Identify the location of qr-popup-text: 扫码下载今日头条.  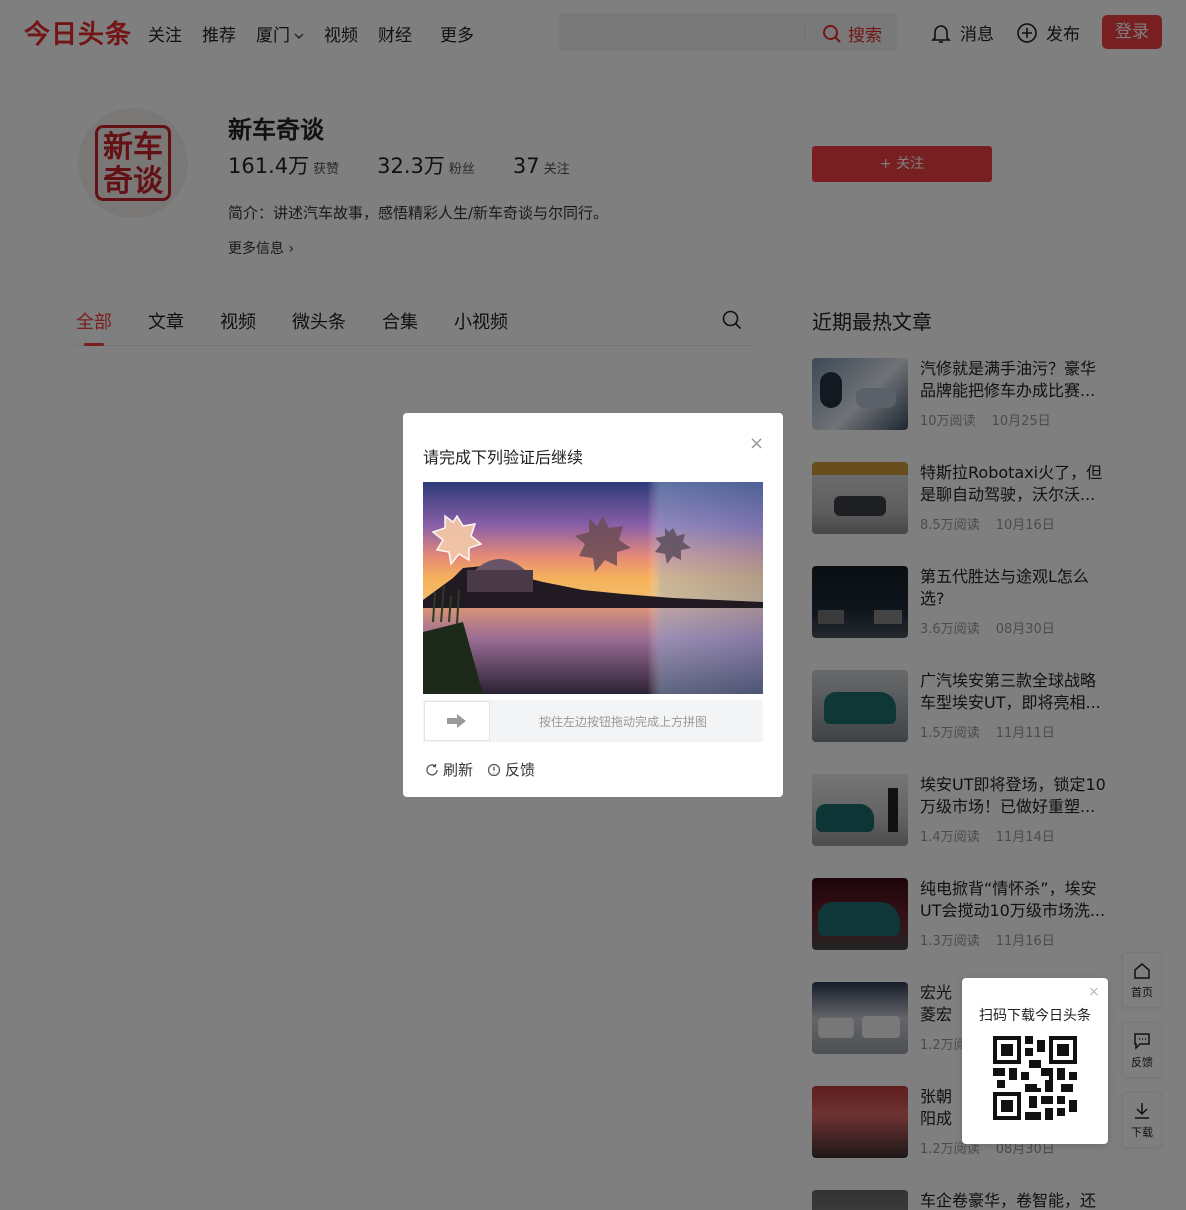
(1035, 1016).